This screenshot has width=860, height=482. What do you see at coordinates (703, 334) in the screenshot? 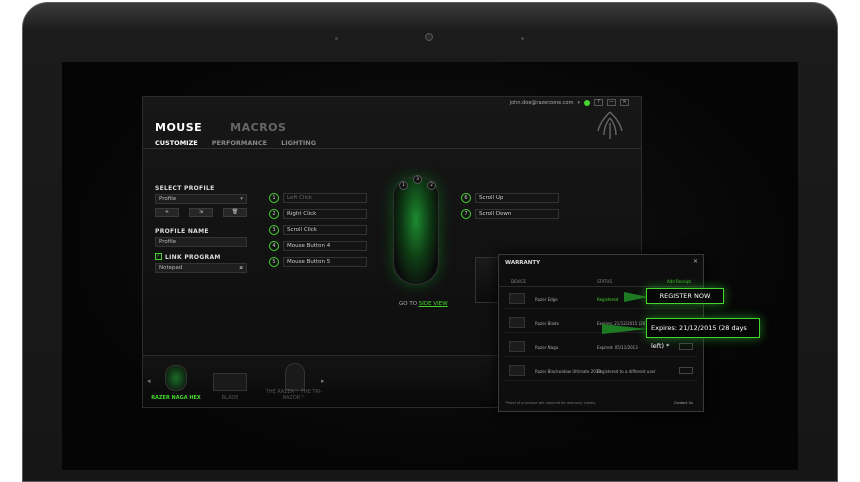
I see `expires-callout: Expires: 21/12/2015 (28 days left) *` at bounding box center [703, 334].